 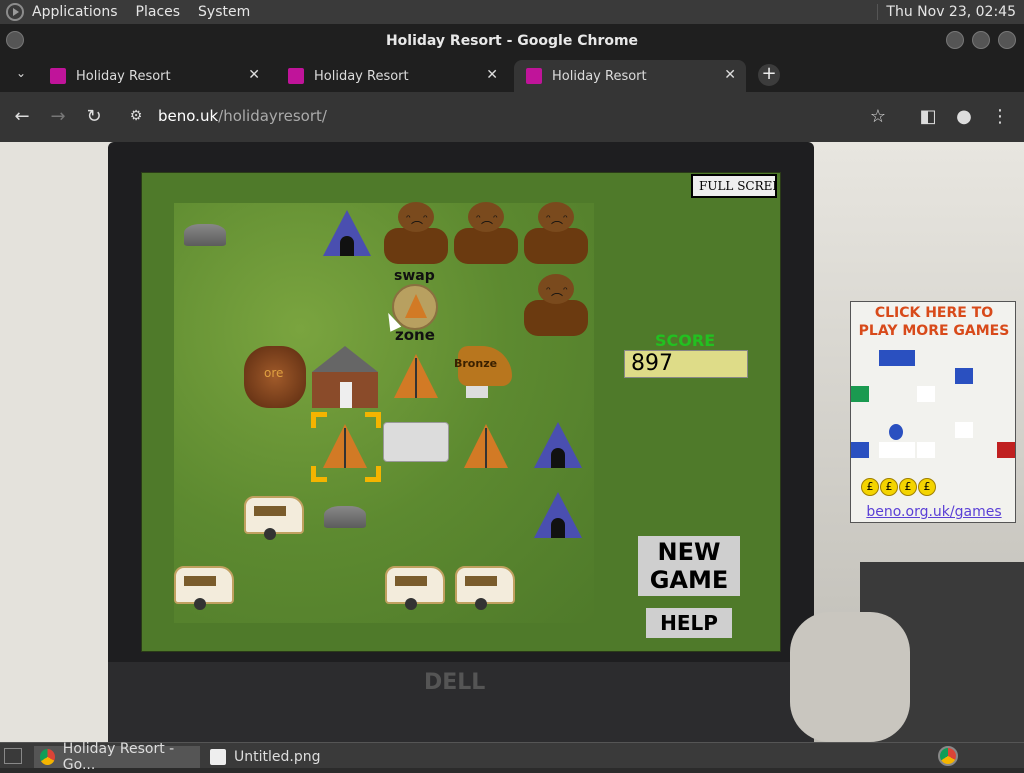 What do you see at coordinates (981, 40) in the screenshot?
I see `maximize-button` at bounding box center [981, 40].